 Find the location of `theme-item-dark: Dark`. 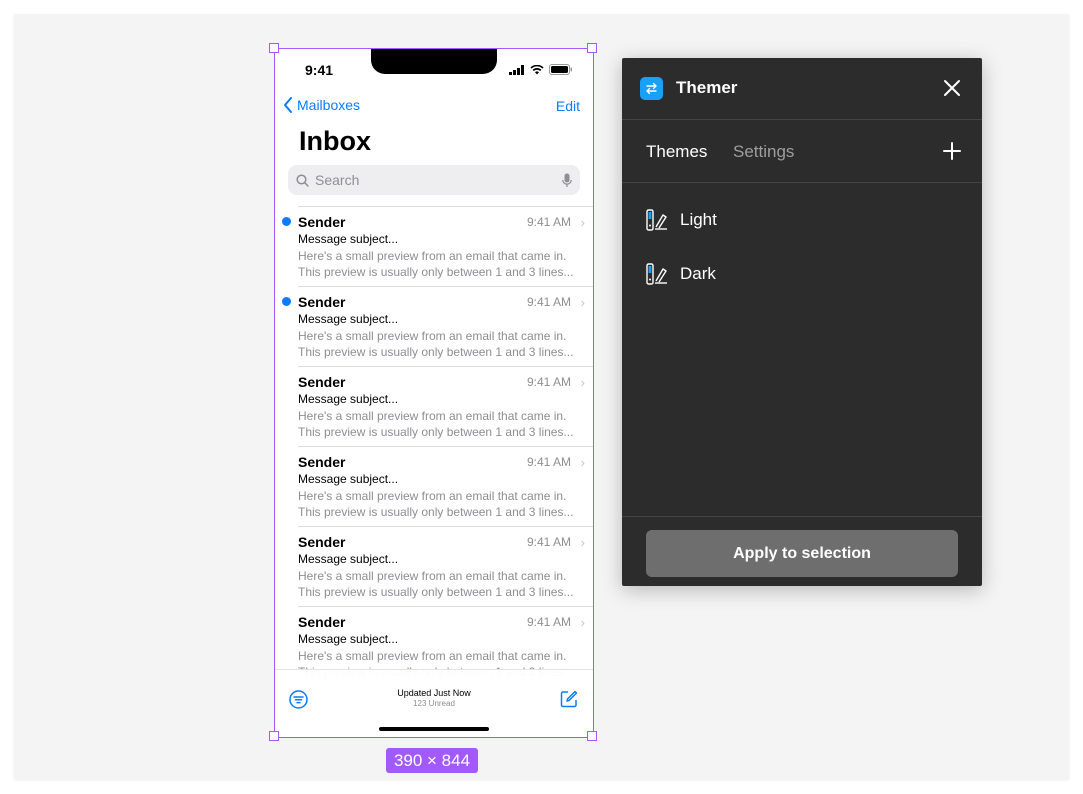

theme-item-dark: Dark is located at coordinates (681, 274).